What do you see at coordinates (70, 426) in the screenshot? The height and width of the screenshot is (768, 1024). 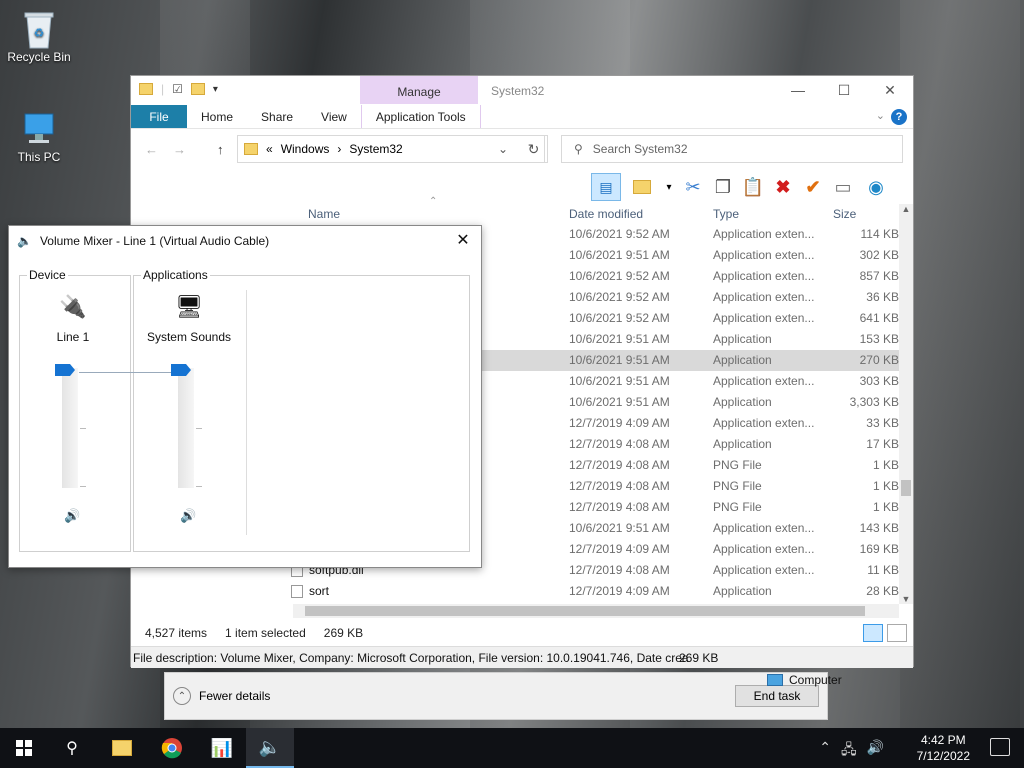 I see `device-volume-slider` at bounding box center [70, 426].